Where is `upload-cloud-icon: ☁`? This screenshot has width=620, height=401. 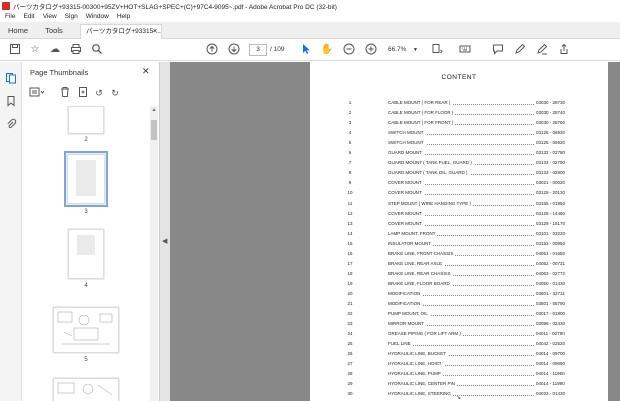 upload-cloud-icon: ☁ is located at coordinates (55, 50).